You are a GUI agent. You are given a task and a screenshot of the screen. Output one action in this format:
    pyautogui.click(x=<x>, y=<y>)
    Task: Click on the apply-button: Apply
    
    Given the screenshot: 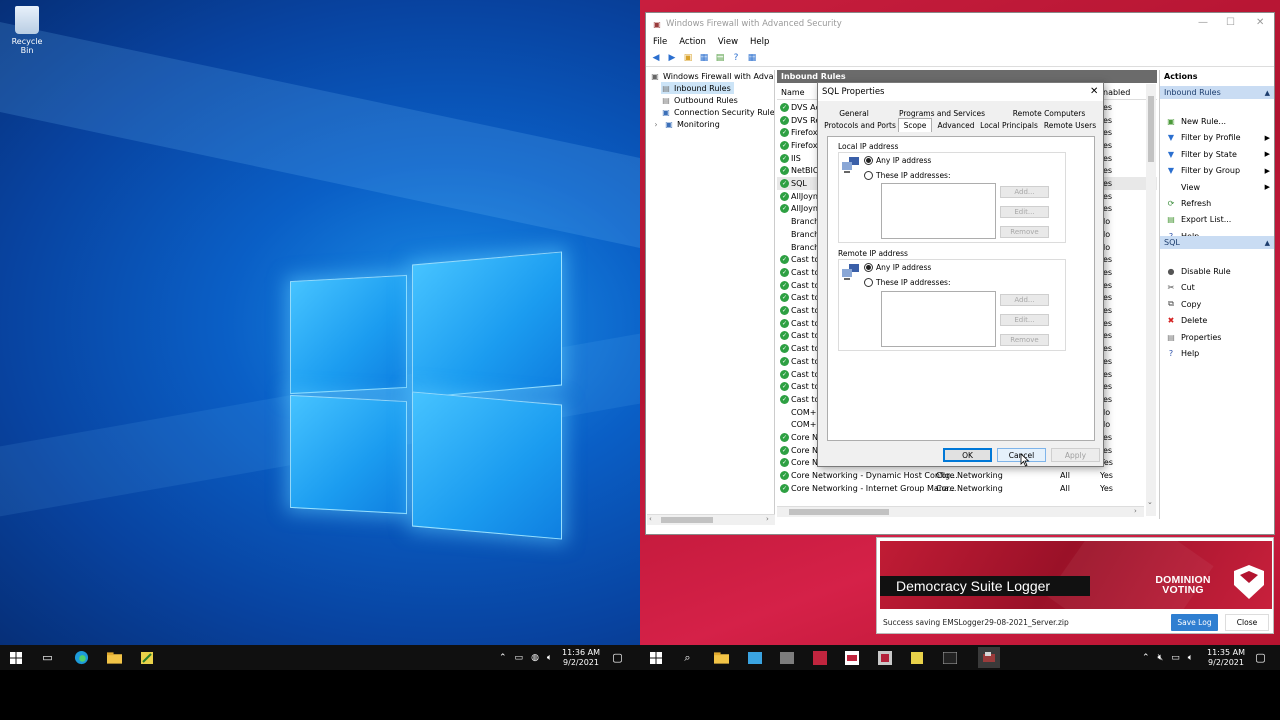 What is the action you would take?
    pyautogui.click(x=1075, y=455)
    